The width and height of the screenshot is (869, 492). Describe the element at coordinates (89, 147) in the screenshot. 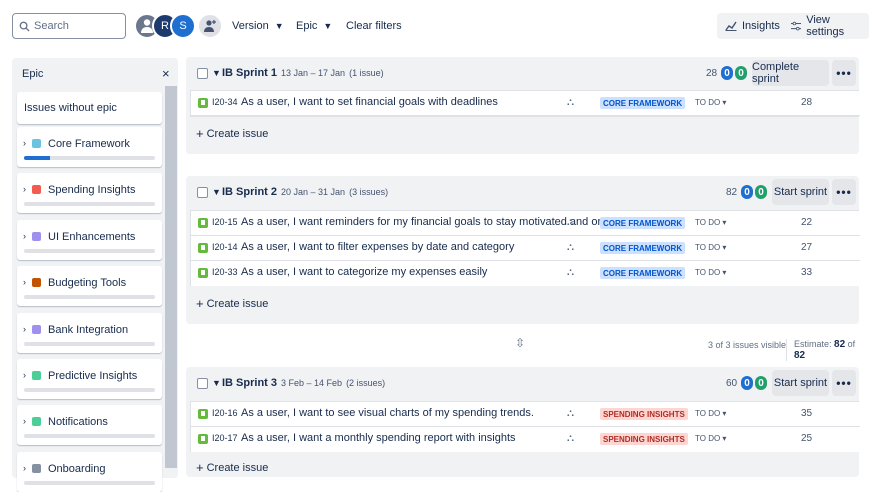

I see `epic-card: › Core Framework` at that location.